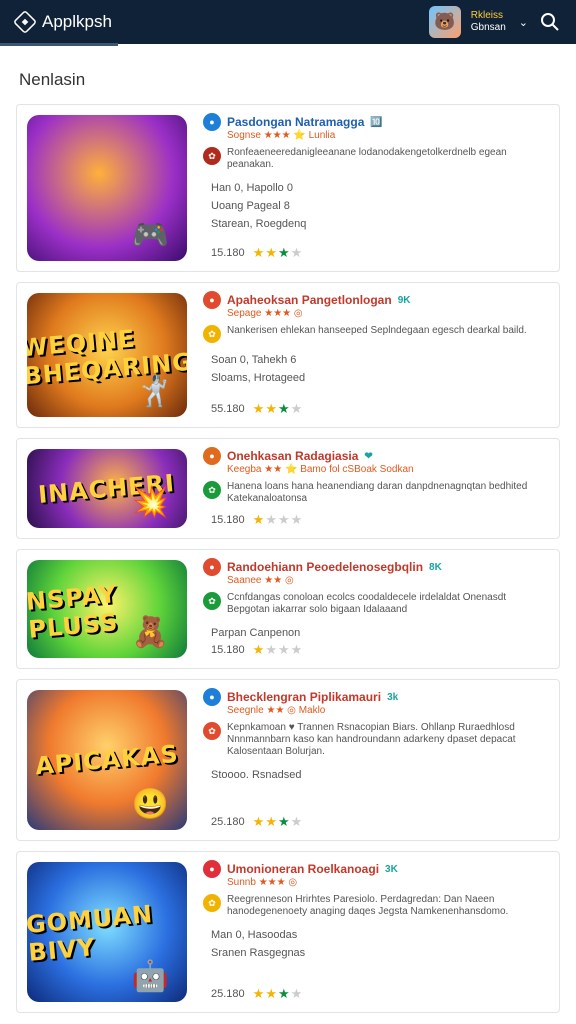 The image size is (576, 1024). Describe the element at coordinates (150, 632) in the screenshot. I see `thumbnail-character: 🧸` at that location.